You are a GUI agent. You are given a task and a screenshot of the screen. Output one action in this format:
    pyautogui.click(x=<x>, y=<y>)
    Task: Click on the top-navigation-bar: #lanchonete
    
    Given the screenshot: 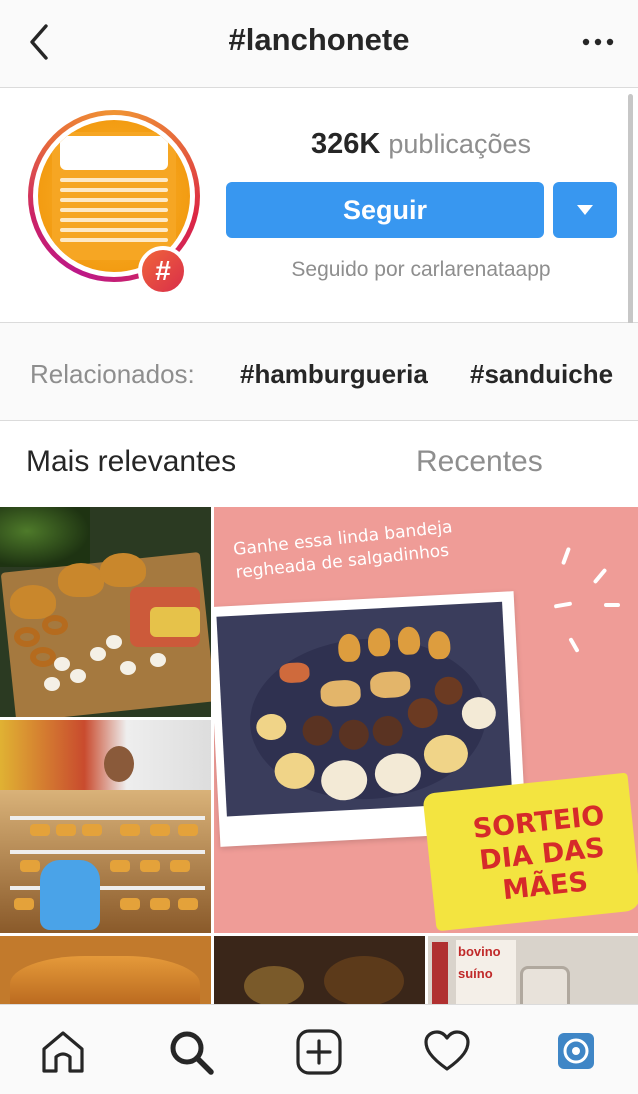 What is the action you would take?
    pyautogui.click(x=319, y=44)
    